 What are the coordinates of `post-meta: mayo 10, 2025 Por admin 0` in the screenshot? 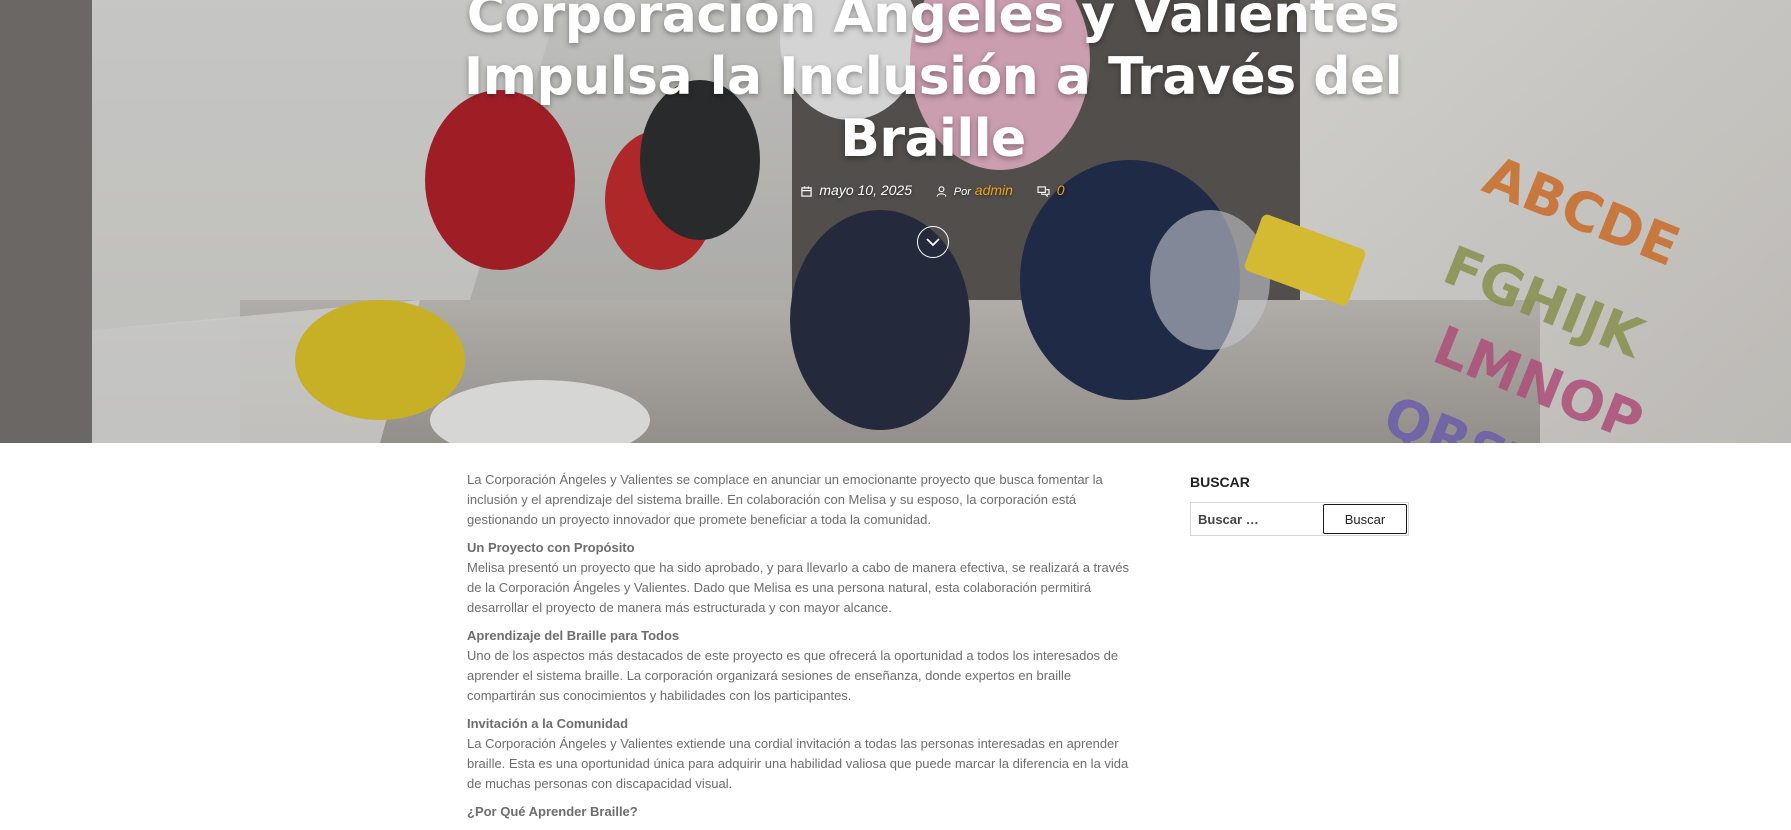 It's located at (895, 189).